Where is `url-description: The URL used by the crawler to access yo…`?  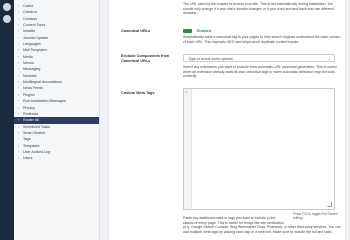
url-description: The URL used by the crawler to access yo… is located at coordinates (262, 9).